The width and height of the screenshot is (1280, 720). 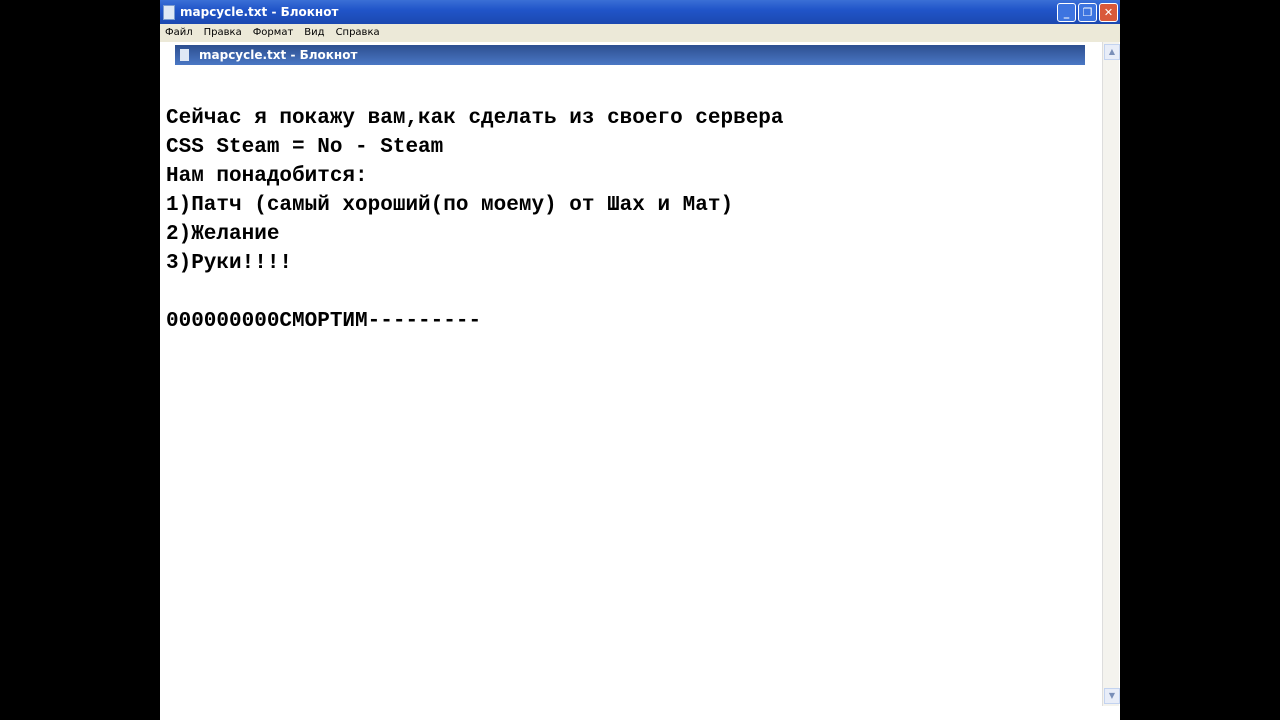 I want to click on close-button: ✕, so click(x=1108, y=12).